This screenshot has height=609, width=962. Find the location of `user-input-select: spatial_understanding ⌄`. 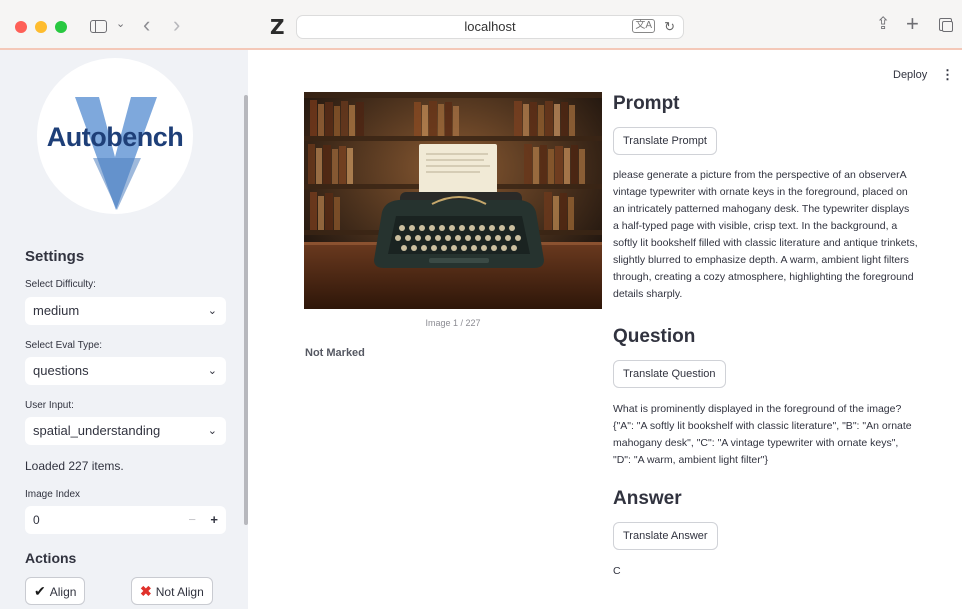

user-input-select: spatial_understanding ⌄ is located at coordinates (125, 431).